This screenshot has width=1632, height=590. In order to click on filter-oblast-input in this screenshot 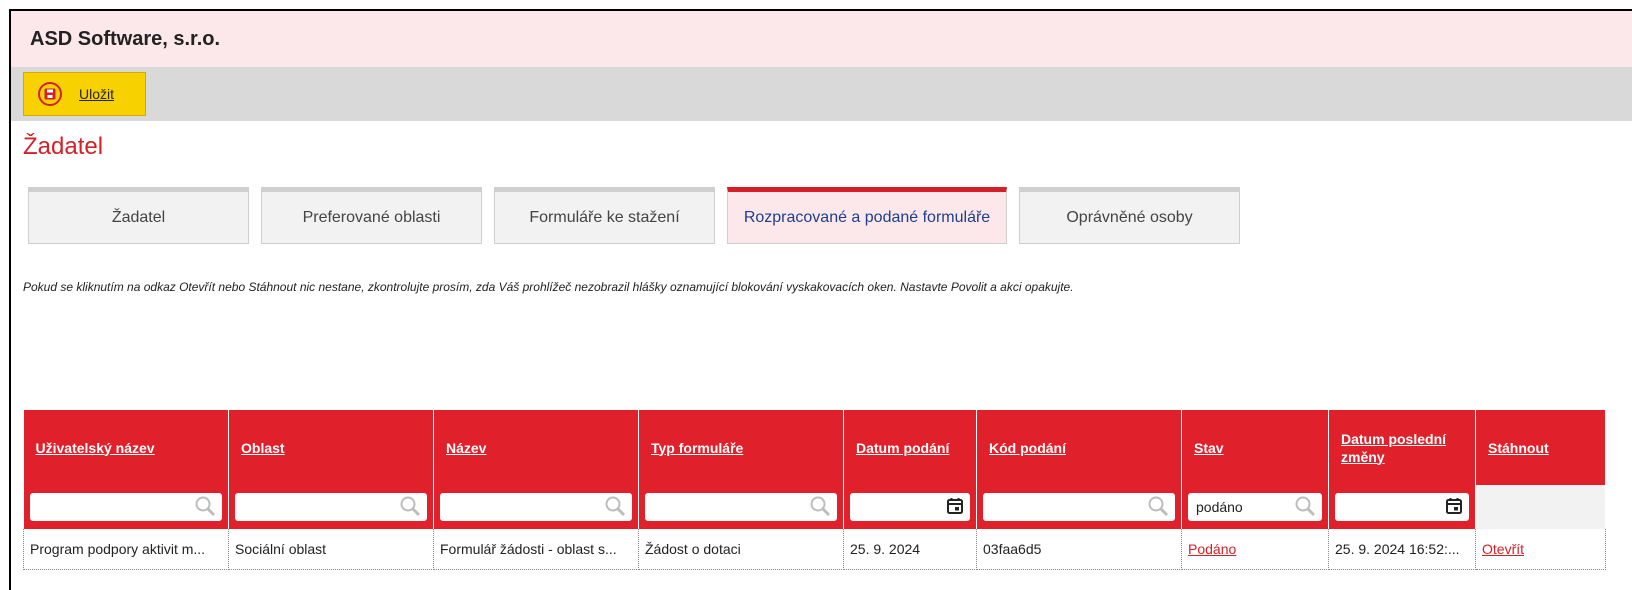, I will do `click(331, 507)`.